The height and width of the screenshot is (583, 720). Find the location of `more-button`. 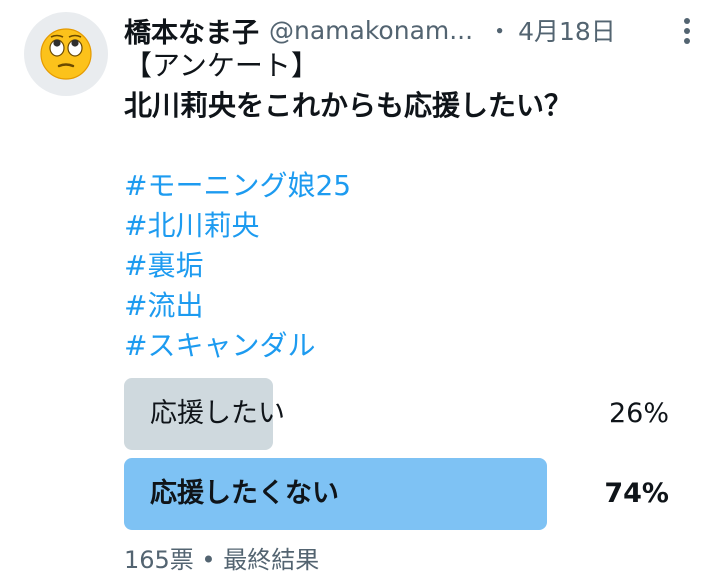

more-button is located at coordinates (687, 31).